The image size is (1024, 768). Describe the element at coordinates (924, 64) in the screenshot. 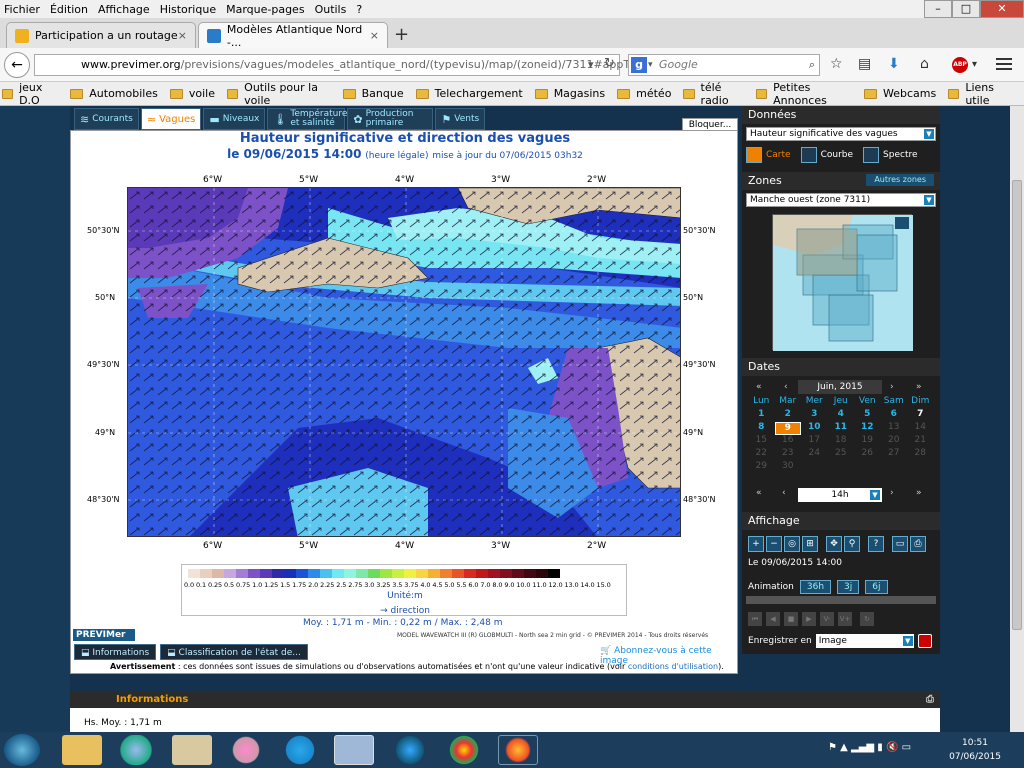

I see `home-icon: ⌂` at that location.